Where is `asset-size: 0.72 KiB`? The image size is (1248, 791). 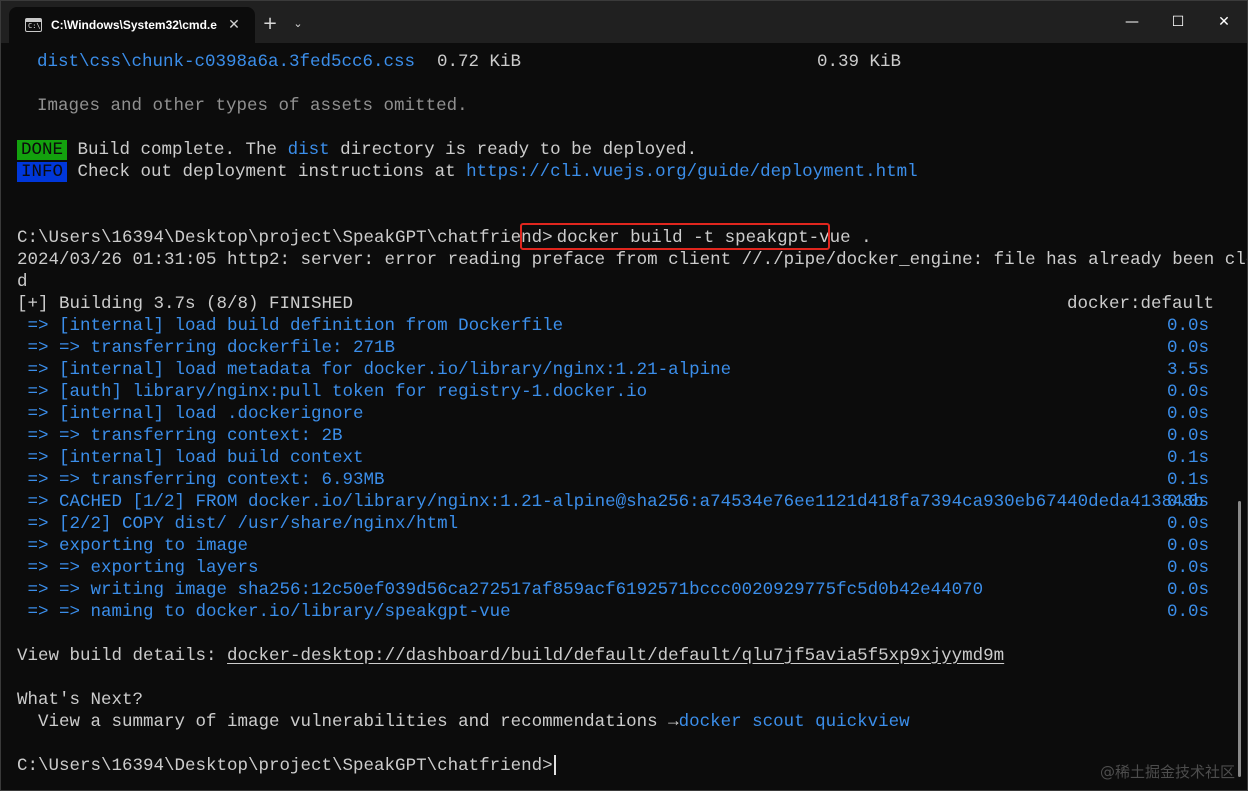 asset-size: 0.72 KiB is located at coordinates (479, 62).